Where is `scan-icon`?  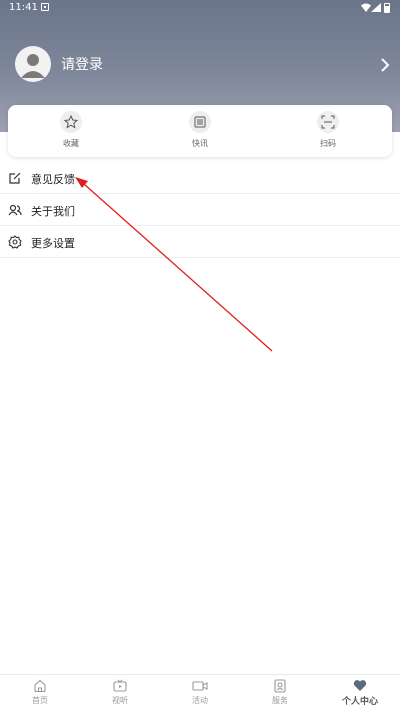
scan-icon is located at coordinates (328, 122).